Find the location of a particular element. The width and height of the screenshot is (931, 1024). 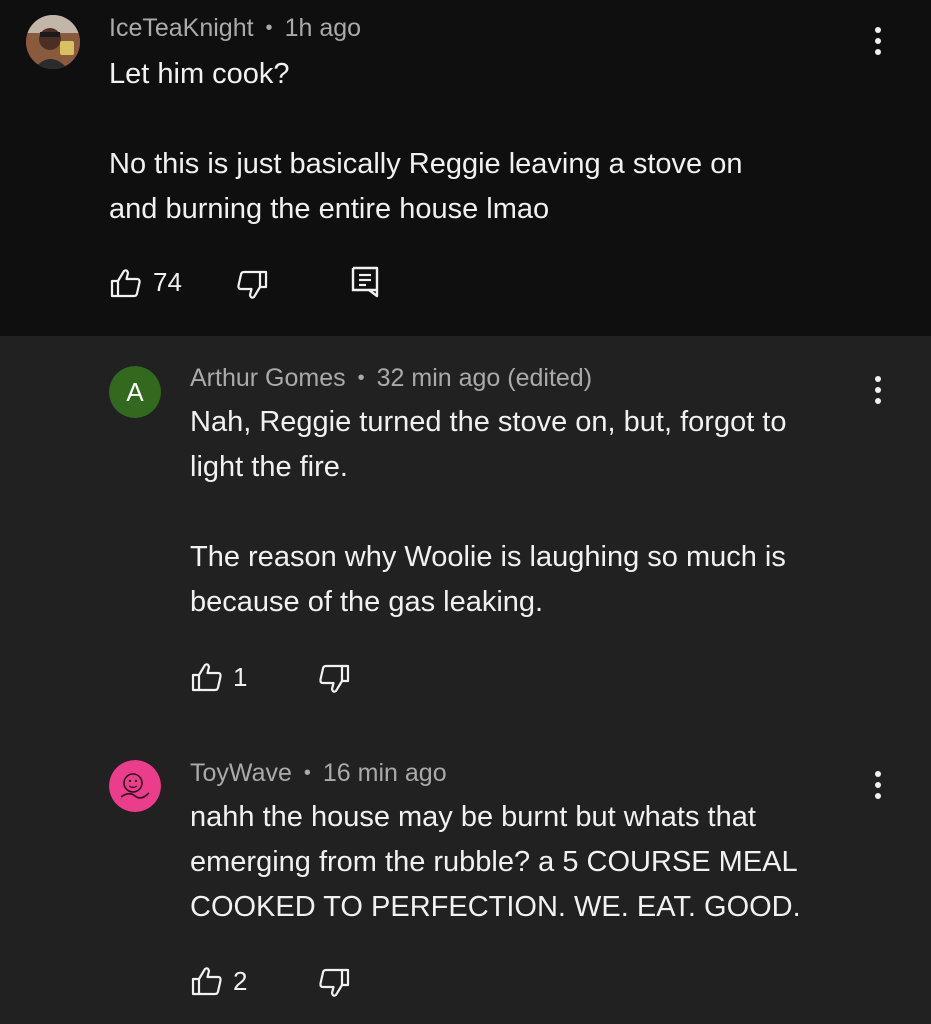

like-count: 74 is located at coordinates (167, 282).